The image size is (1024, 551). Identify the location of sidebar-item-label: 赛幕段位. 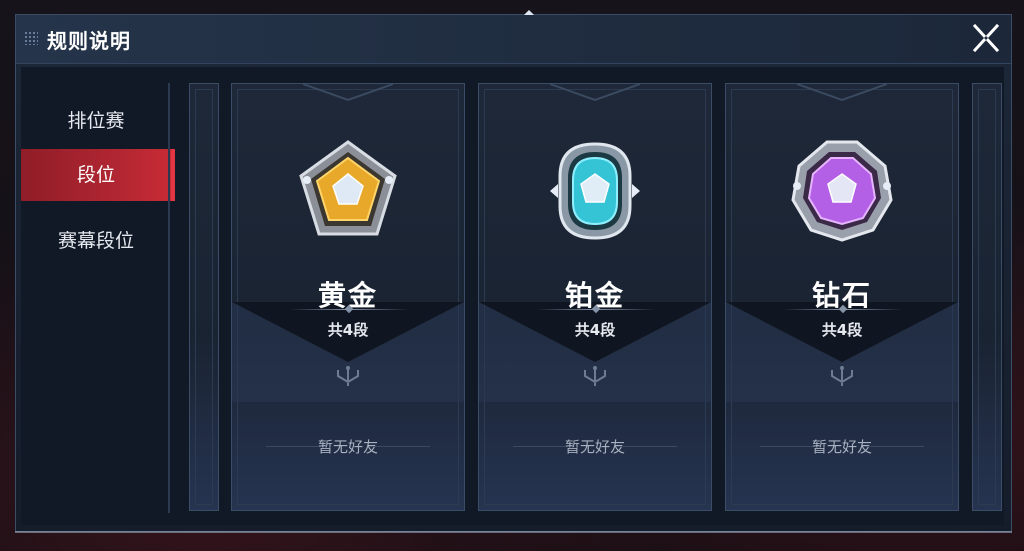
(95, 241).